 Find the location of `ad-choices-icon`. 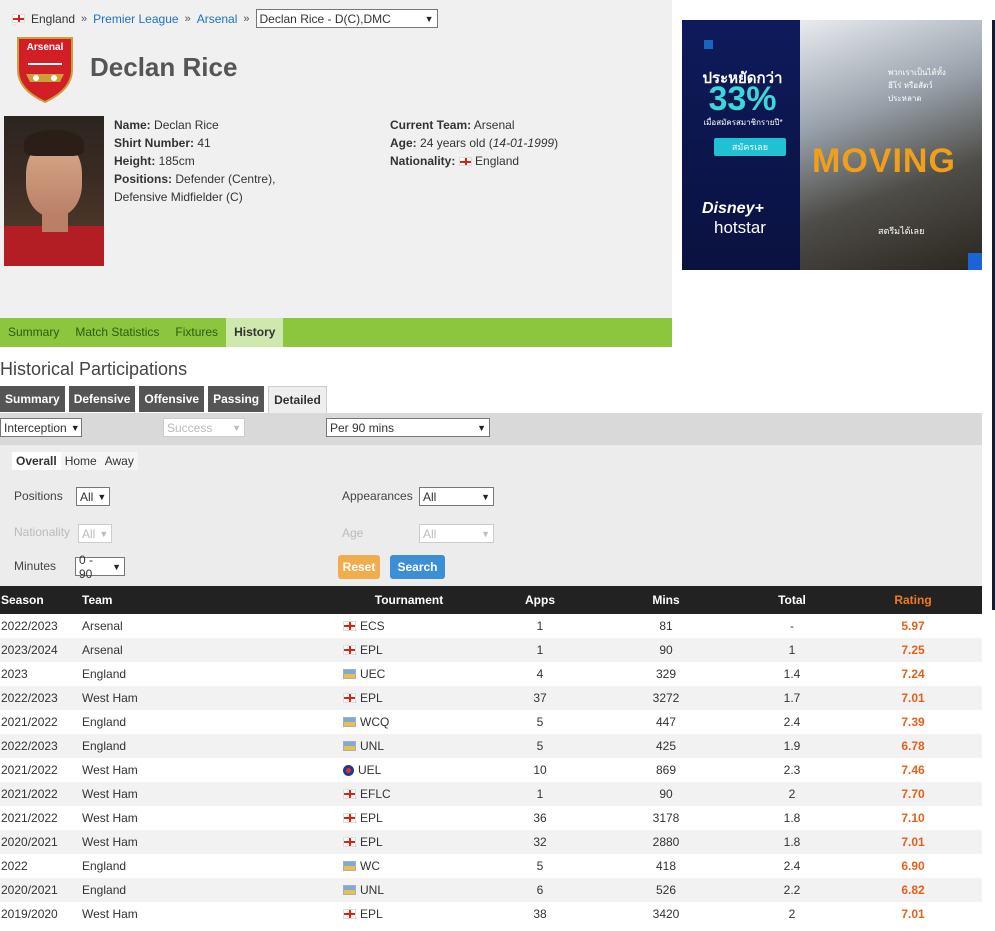

ad-choices-icon is located at coordinates (975, 261).